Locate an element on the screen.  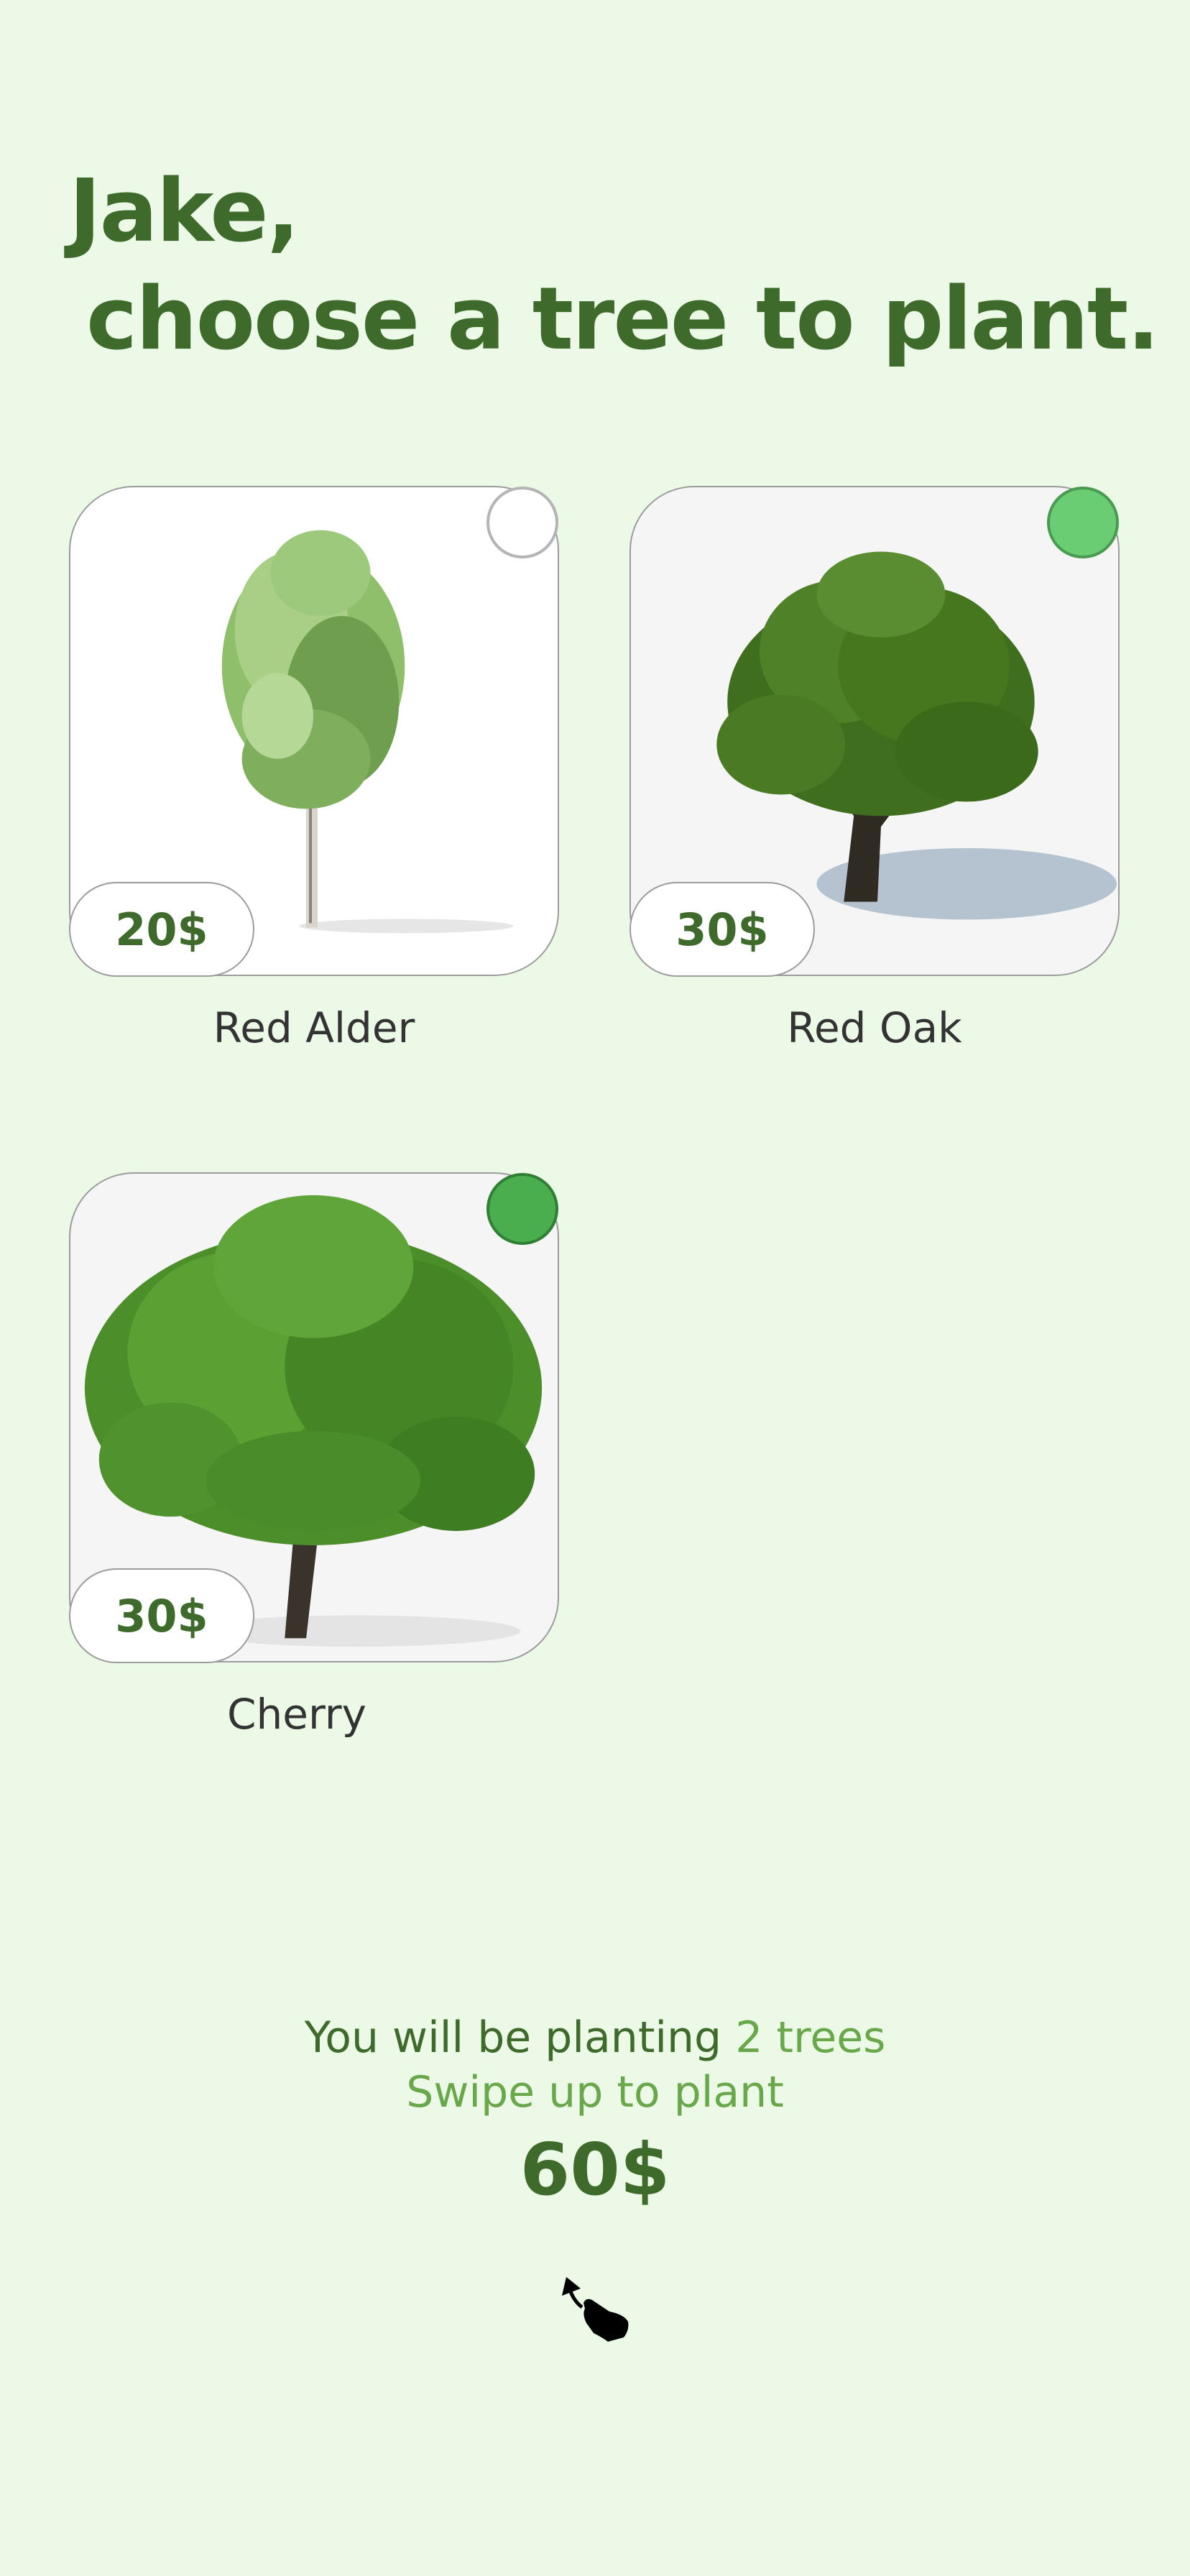
planting-summary: You will be planting 2 trees is located at coordinates (595, 2037).